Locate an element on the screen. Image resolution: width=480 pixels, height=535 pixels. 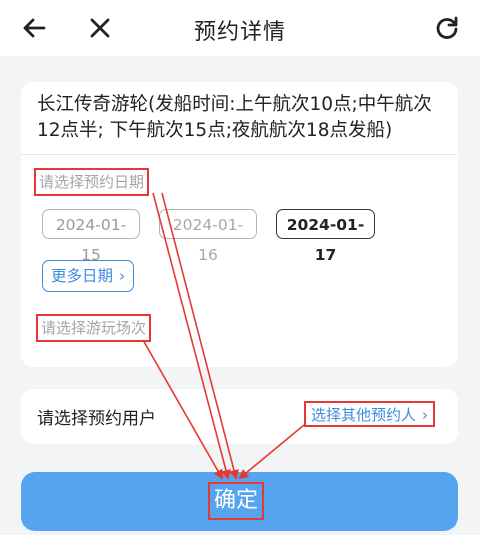
confirm-label: 确定 is located at coordinates (236, 501).